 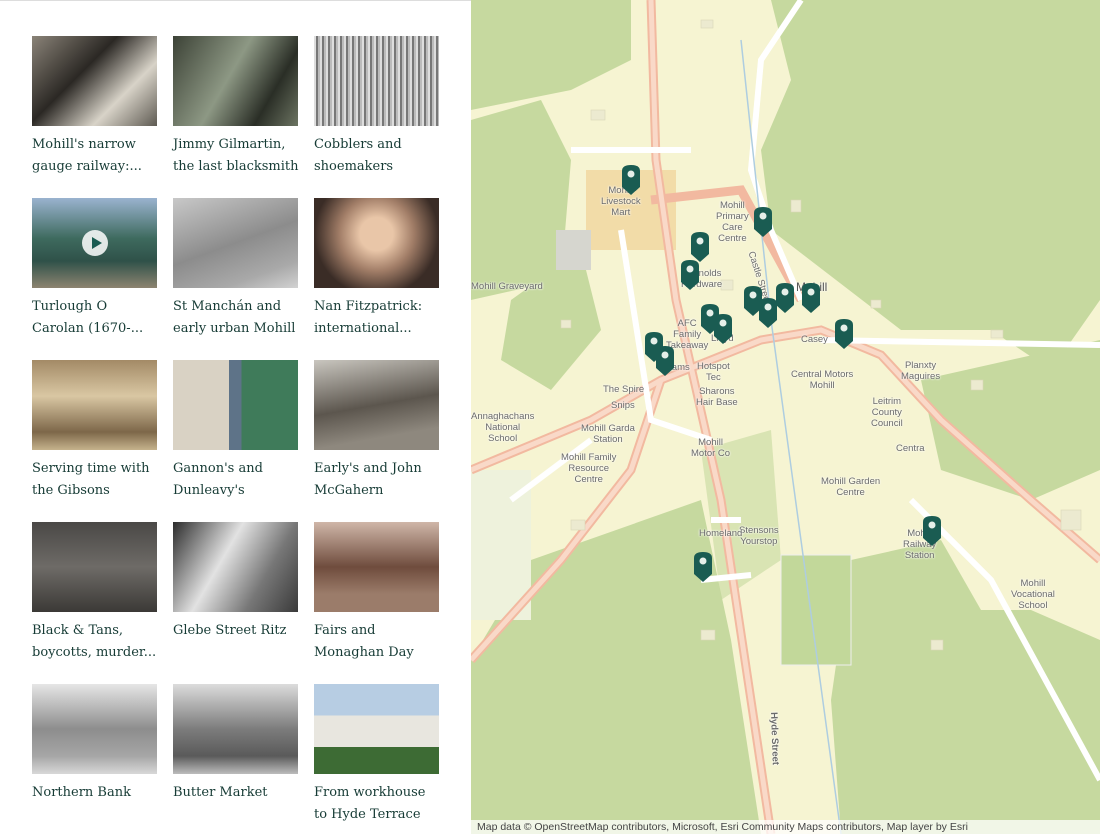 I want to click on story-card: Jimmy Gilmartin, the last blacksmith, so click(x=237, y=107).